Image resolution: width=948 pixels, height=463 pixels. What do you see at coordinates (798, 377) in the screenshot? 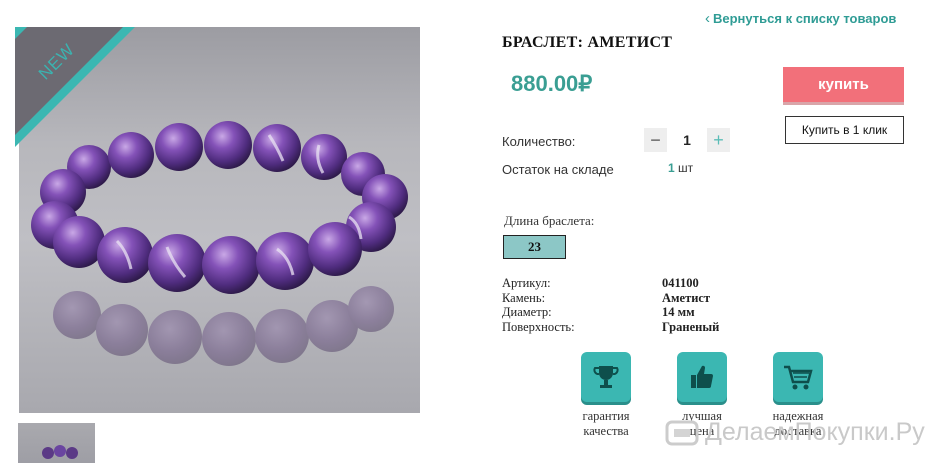
I see `cart-icon` at bounding box center [798, 377].